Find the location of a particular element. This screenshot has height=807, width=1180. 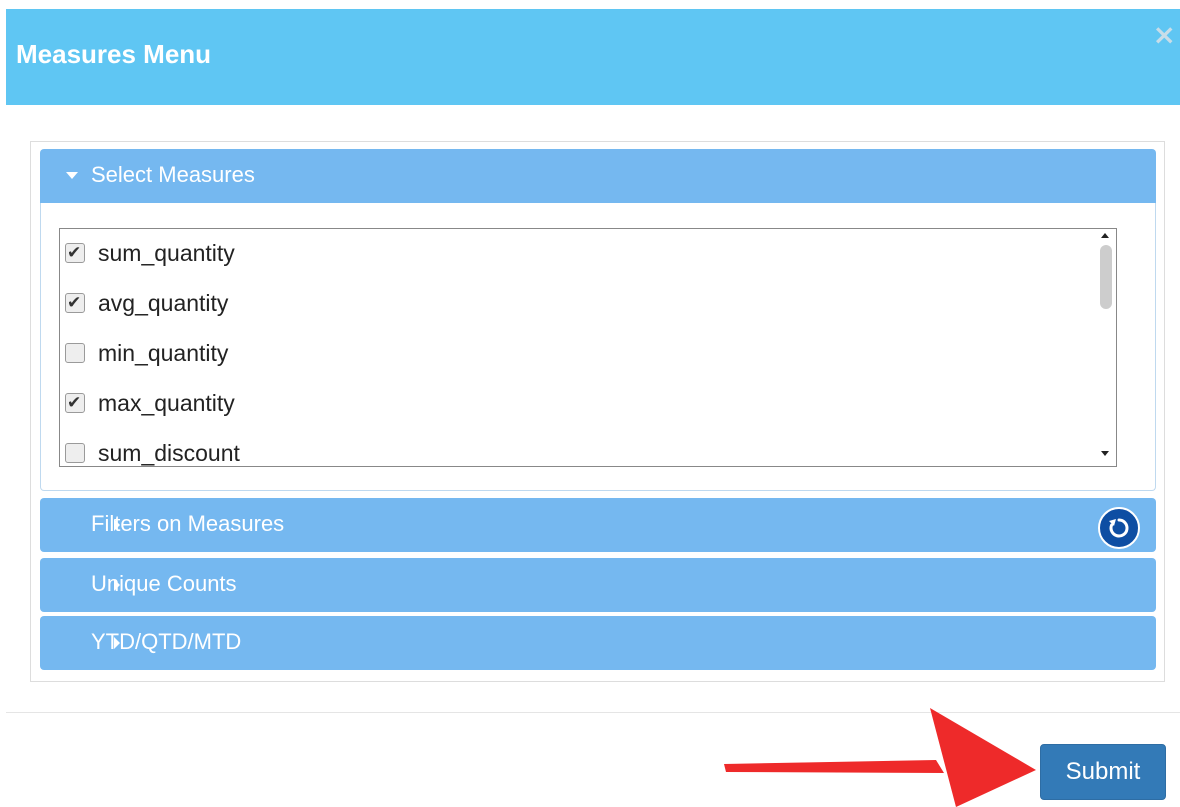

measure-item-sum-quantity: ✔ sum_quantity is located at coordinates (575, 254).